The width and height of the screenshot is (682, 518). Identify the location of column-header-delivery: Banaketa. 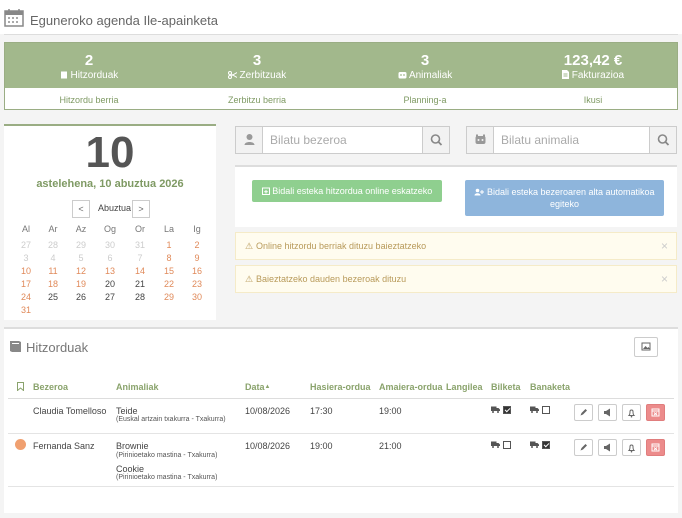
(550, 387).